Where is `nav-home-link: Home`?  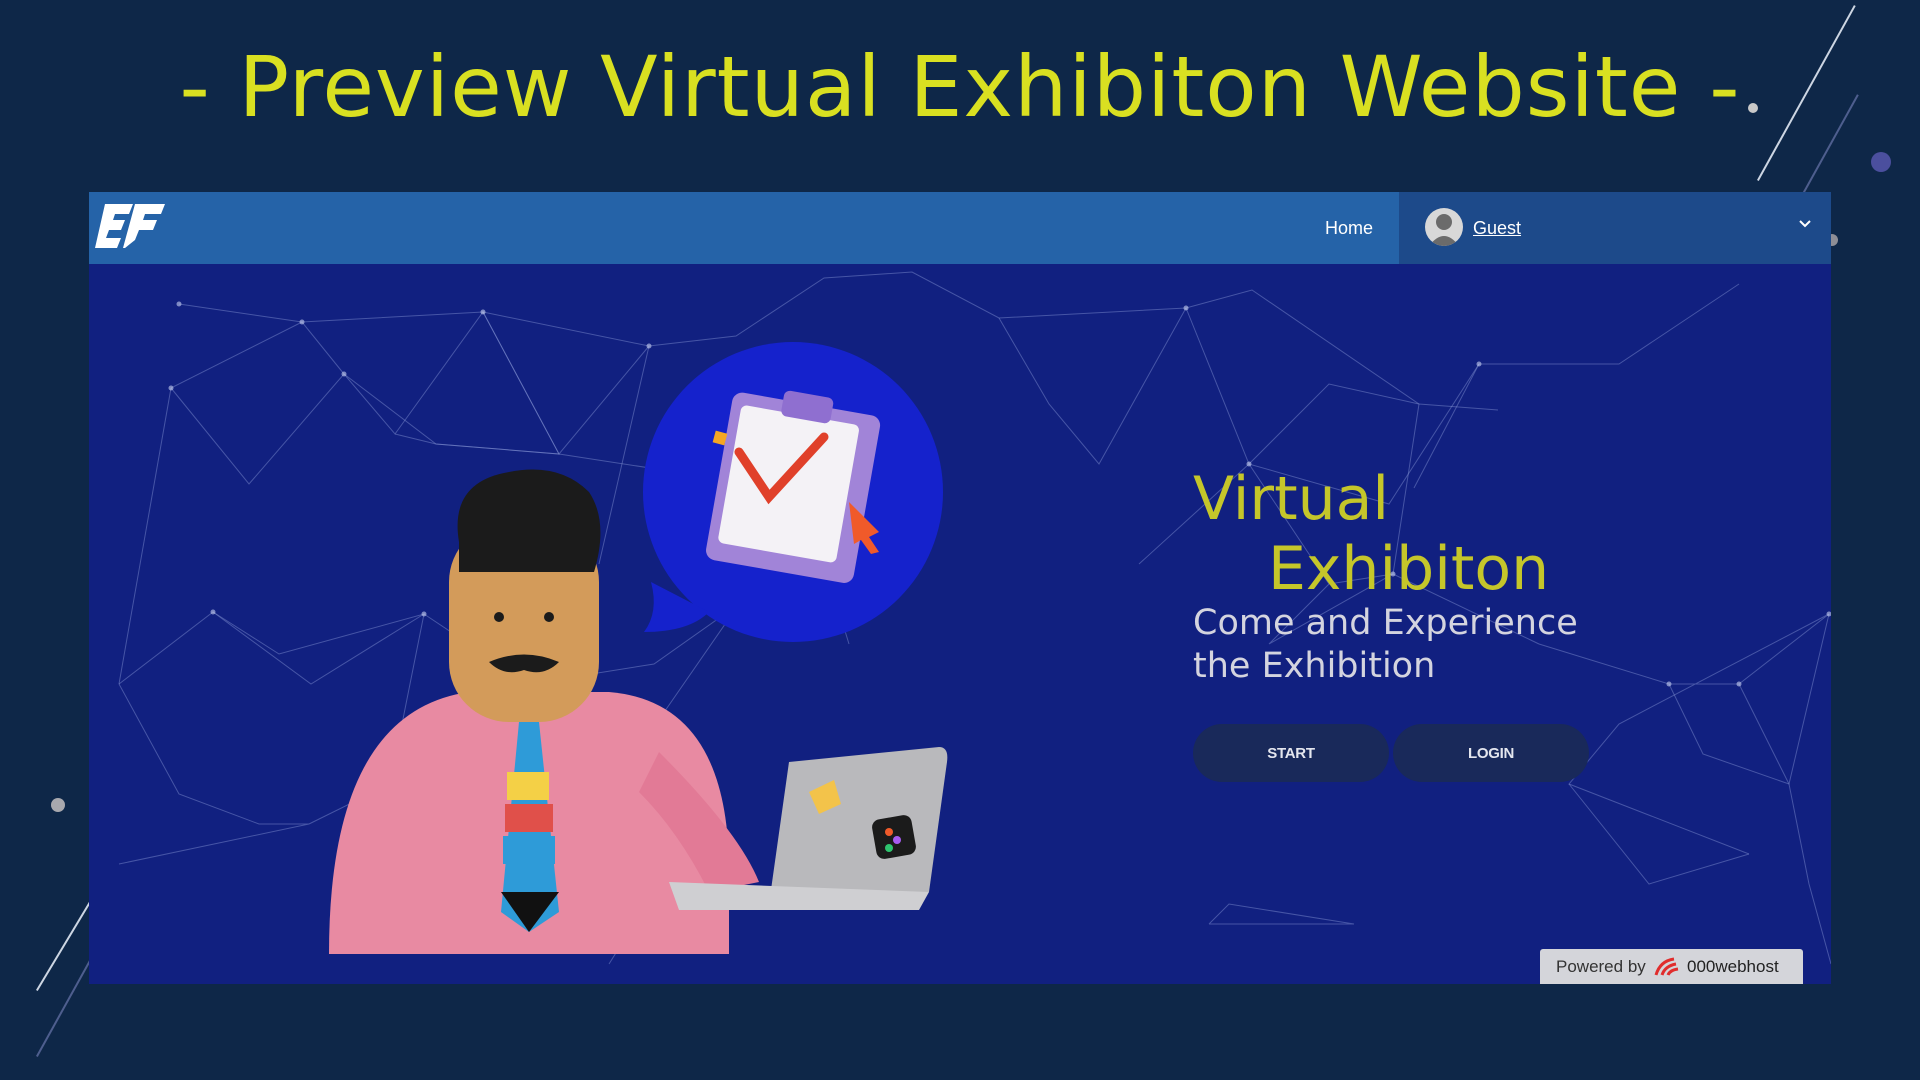 nav-home-link: Home is located at coordinates (1349, 228).